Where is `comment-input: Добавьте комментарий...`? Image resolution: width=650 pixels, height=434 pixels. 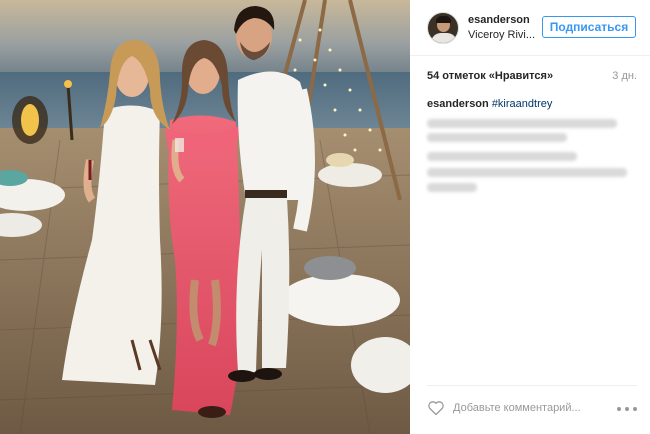 comment-input: Добавьте комментарий... is located at coordinates (517, 408).